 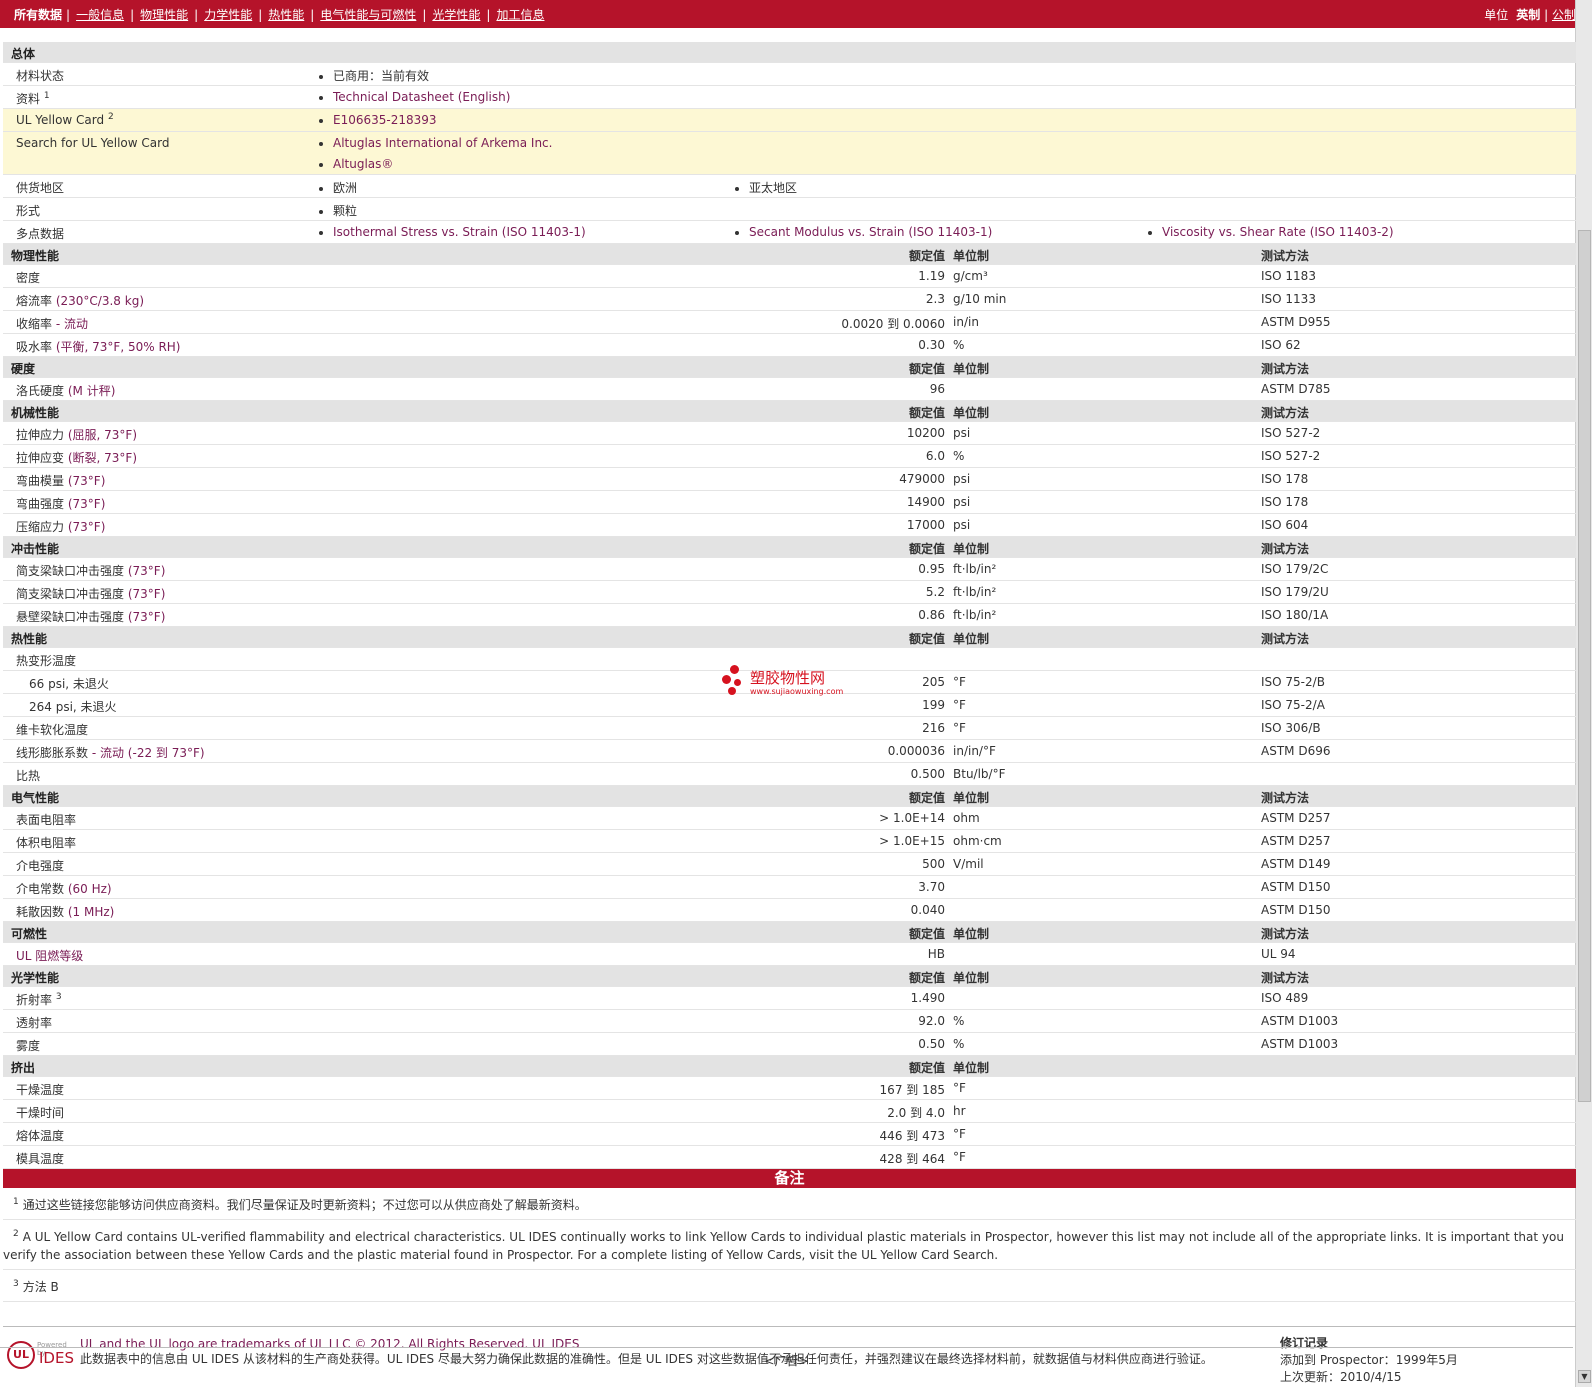 What do you see at coordinates (1296, 751) in the screenshot?
I see `test-method: ASTM D696` at bounding box center [1296, 751].